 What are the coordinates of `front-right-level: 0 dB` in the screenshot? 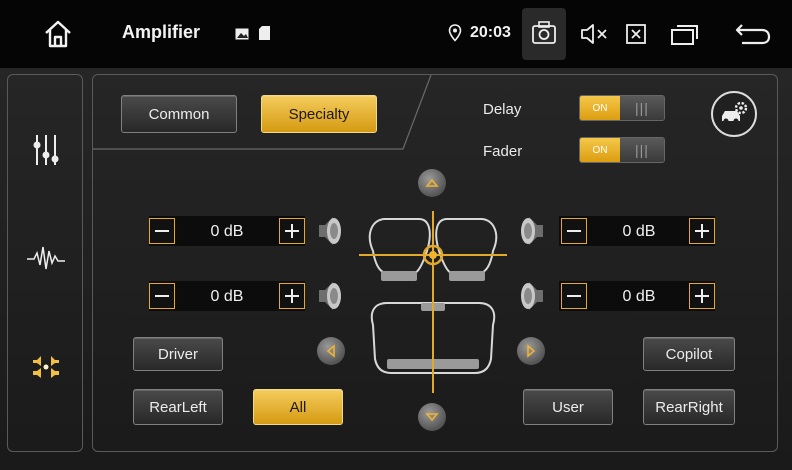 It's located at (639, 231).